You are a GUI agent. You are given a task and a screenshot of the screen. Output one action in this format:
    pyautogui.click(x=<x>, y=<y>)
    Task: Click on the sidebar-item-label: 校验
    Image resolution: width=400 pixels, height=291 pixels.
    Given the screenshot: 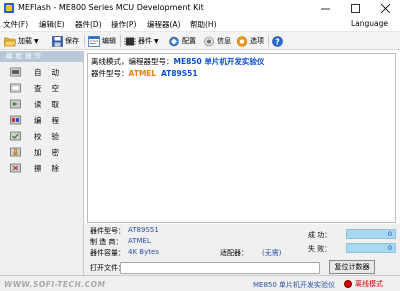 What is the action you would take?
    pyautogui.click(x=51, y=136)
    